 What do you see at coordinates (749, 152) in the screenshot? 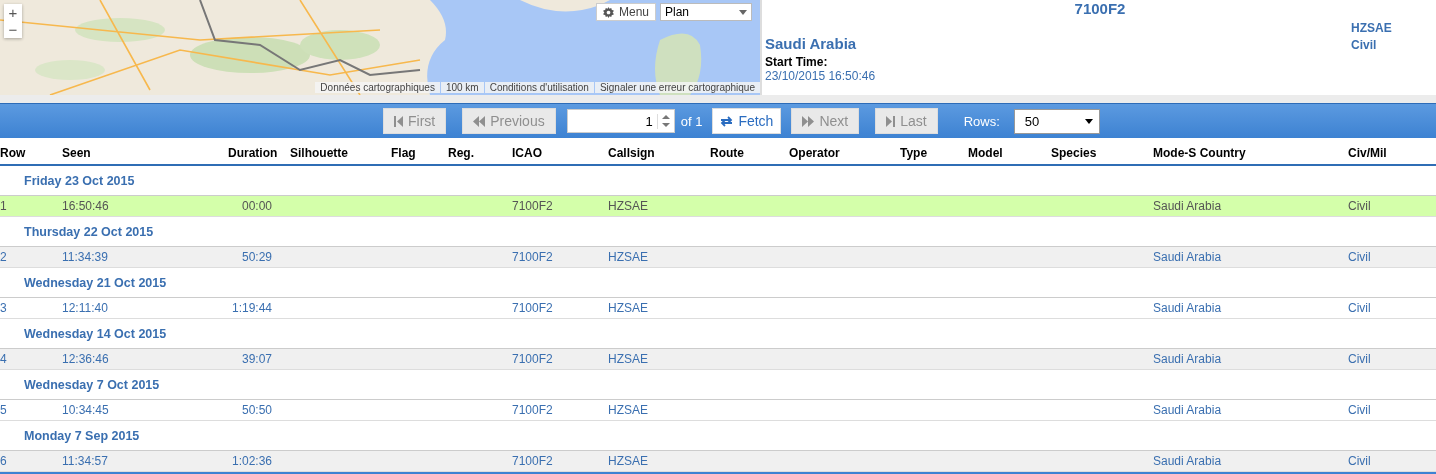
I see `column-header: Route` at bounding box center [749, 152].